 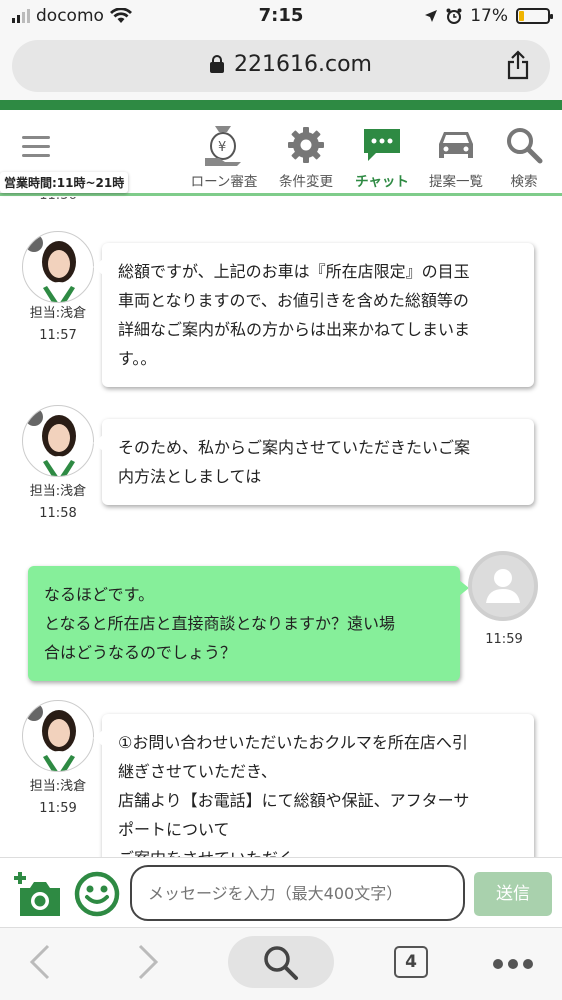 What do you see at coordinates (174, 829) in the screenshot?
I see `message-line: ポートについて` at bounding box center [174, 829].